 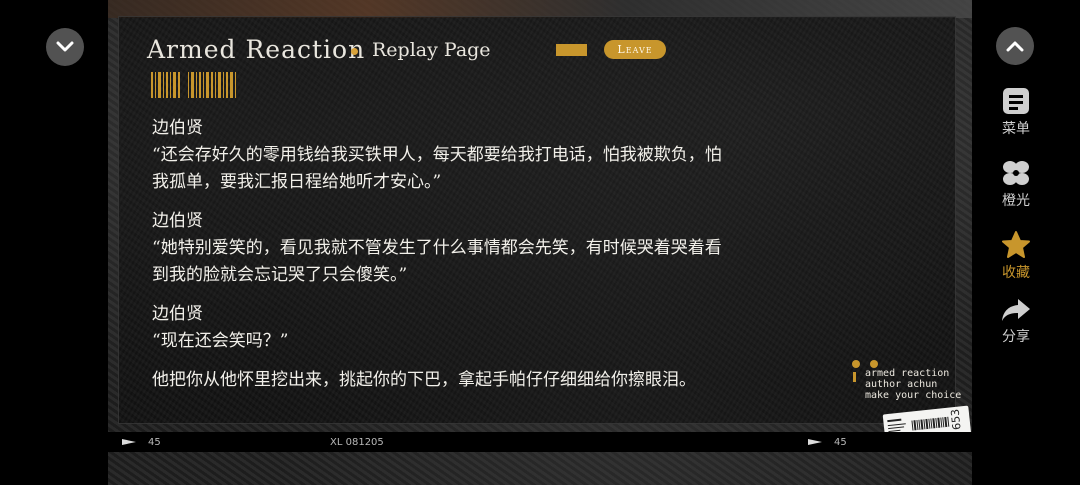 I want to click on dialogue-line: “还会存好久的零用钱给我买铁甲人，每天都要给我打电话，怕我被欺负，怕, so click(x=437, y=155).